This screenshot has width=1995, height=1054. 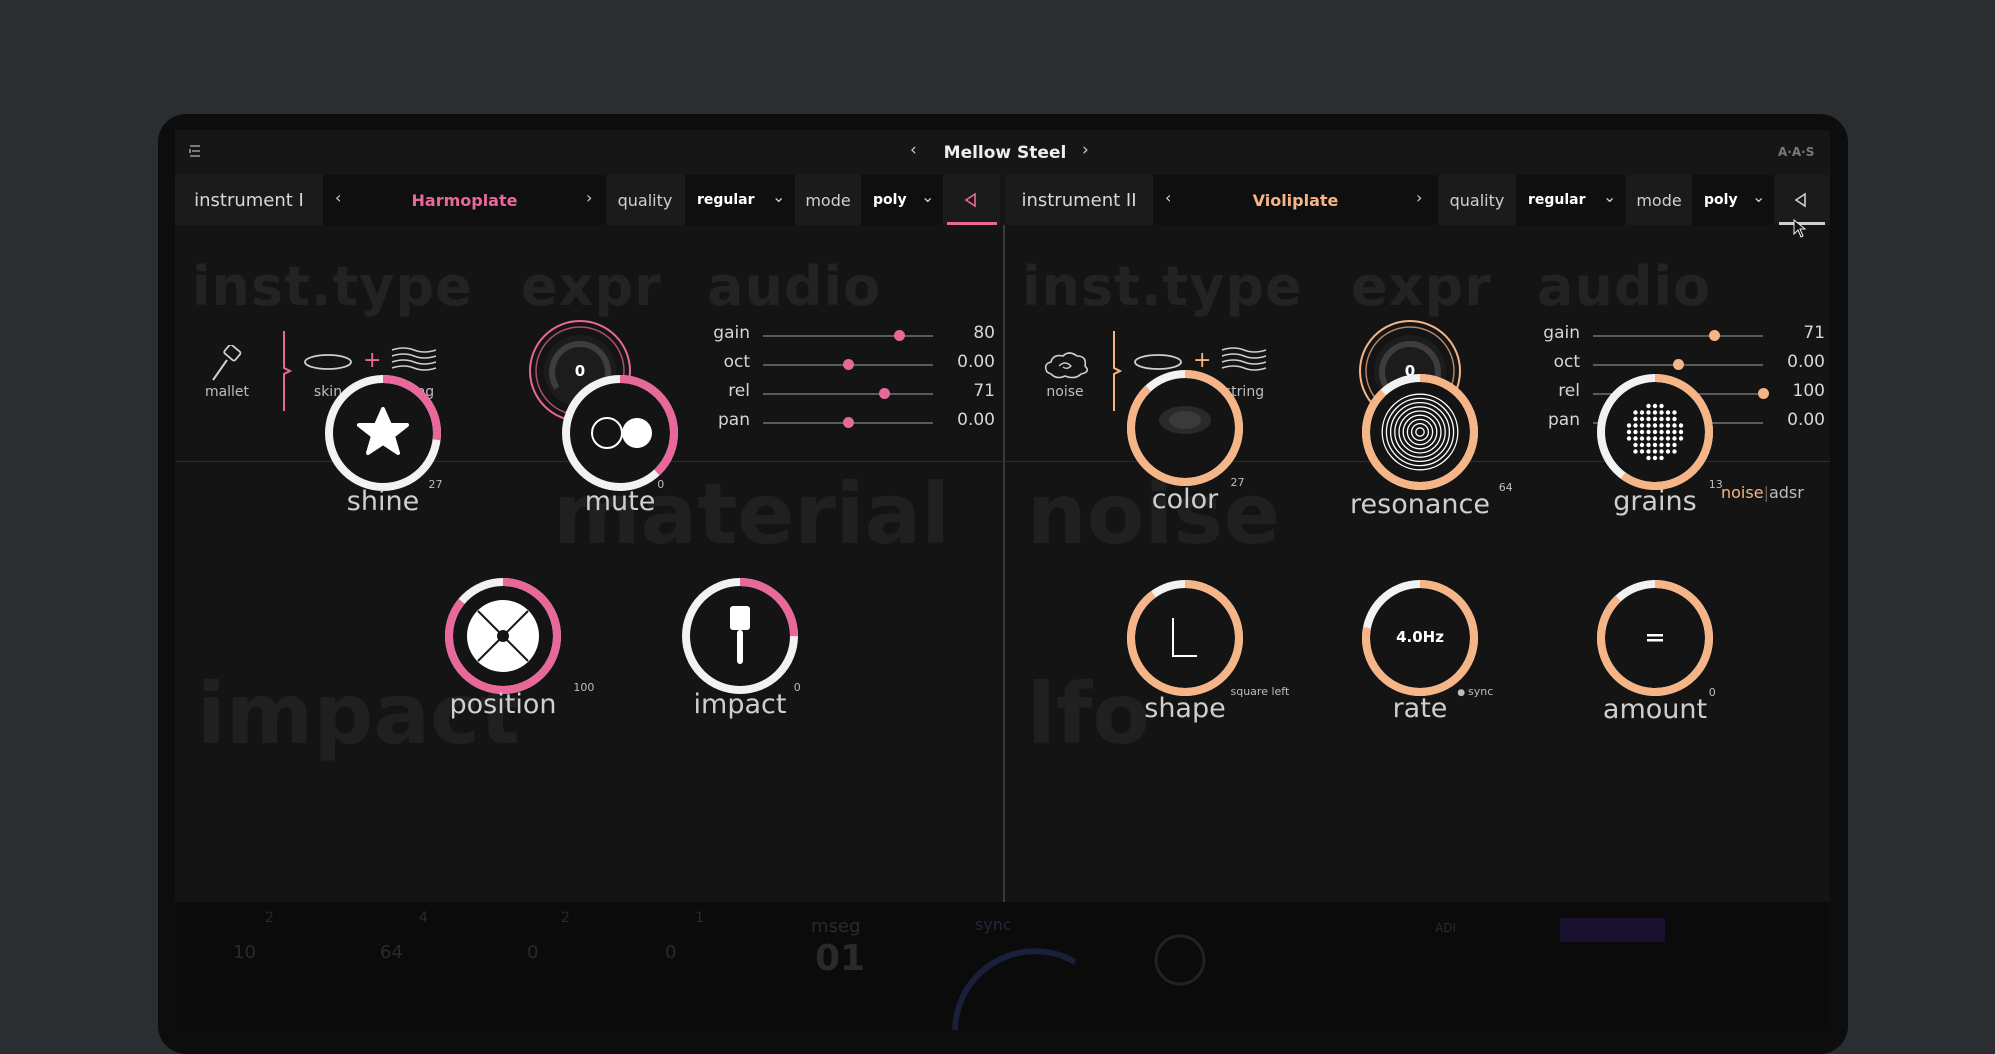 What do you see at coordinates (1295, 200) in the screenshot?
I see `instrument2-preset-selector: ‹ Violiplate ›` at bounding box center [1295, 200].